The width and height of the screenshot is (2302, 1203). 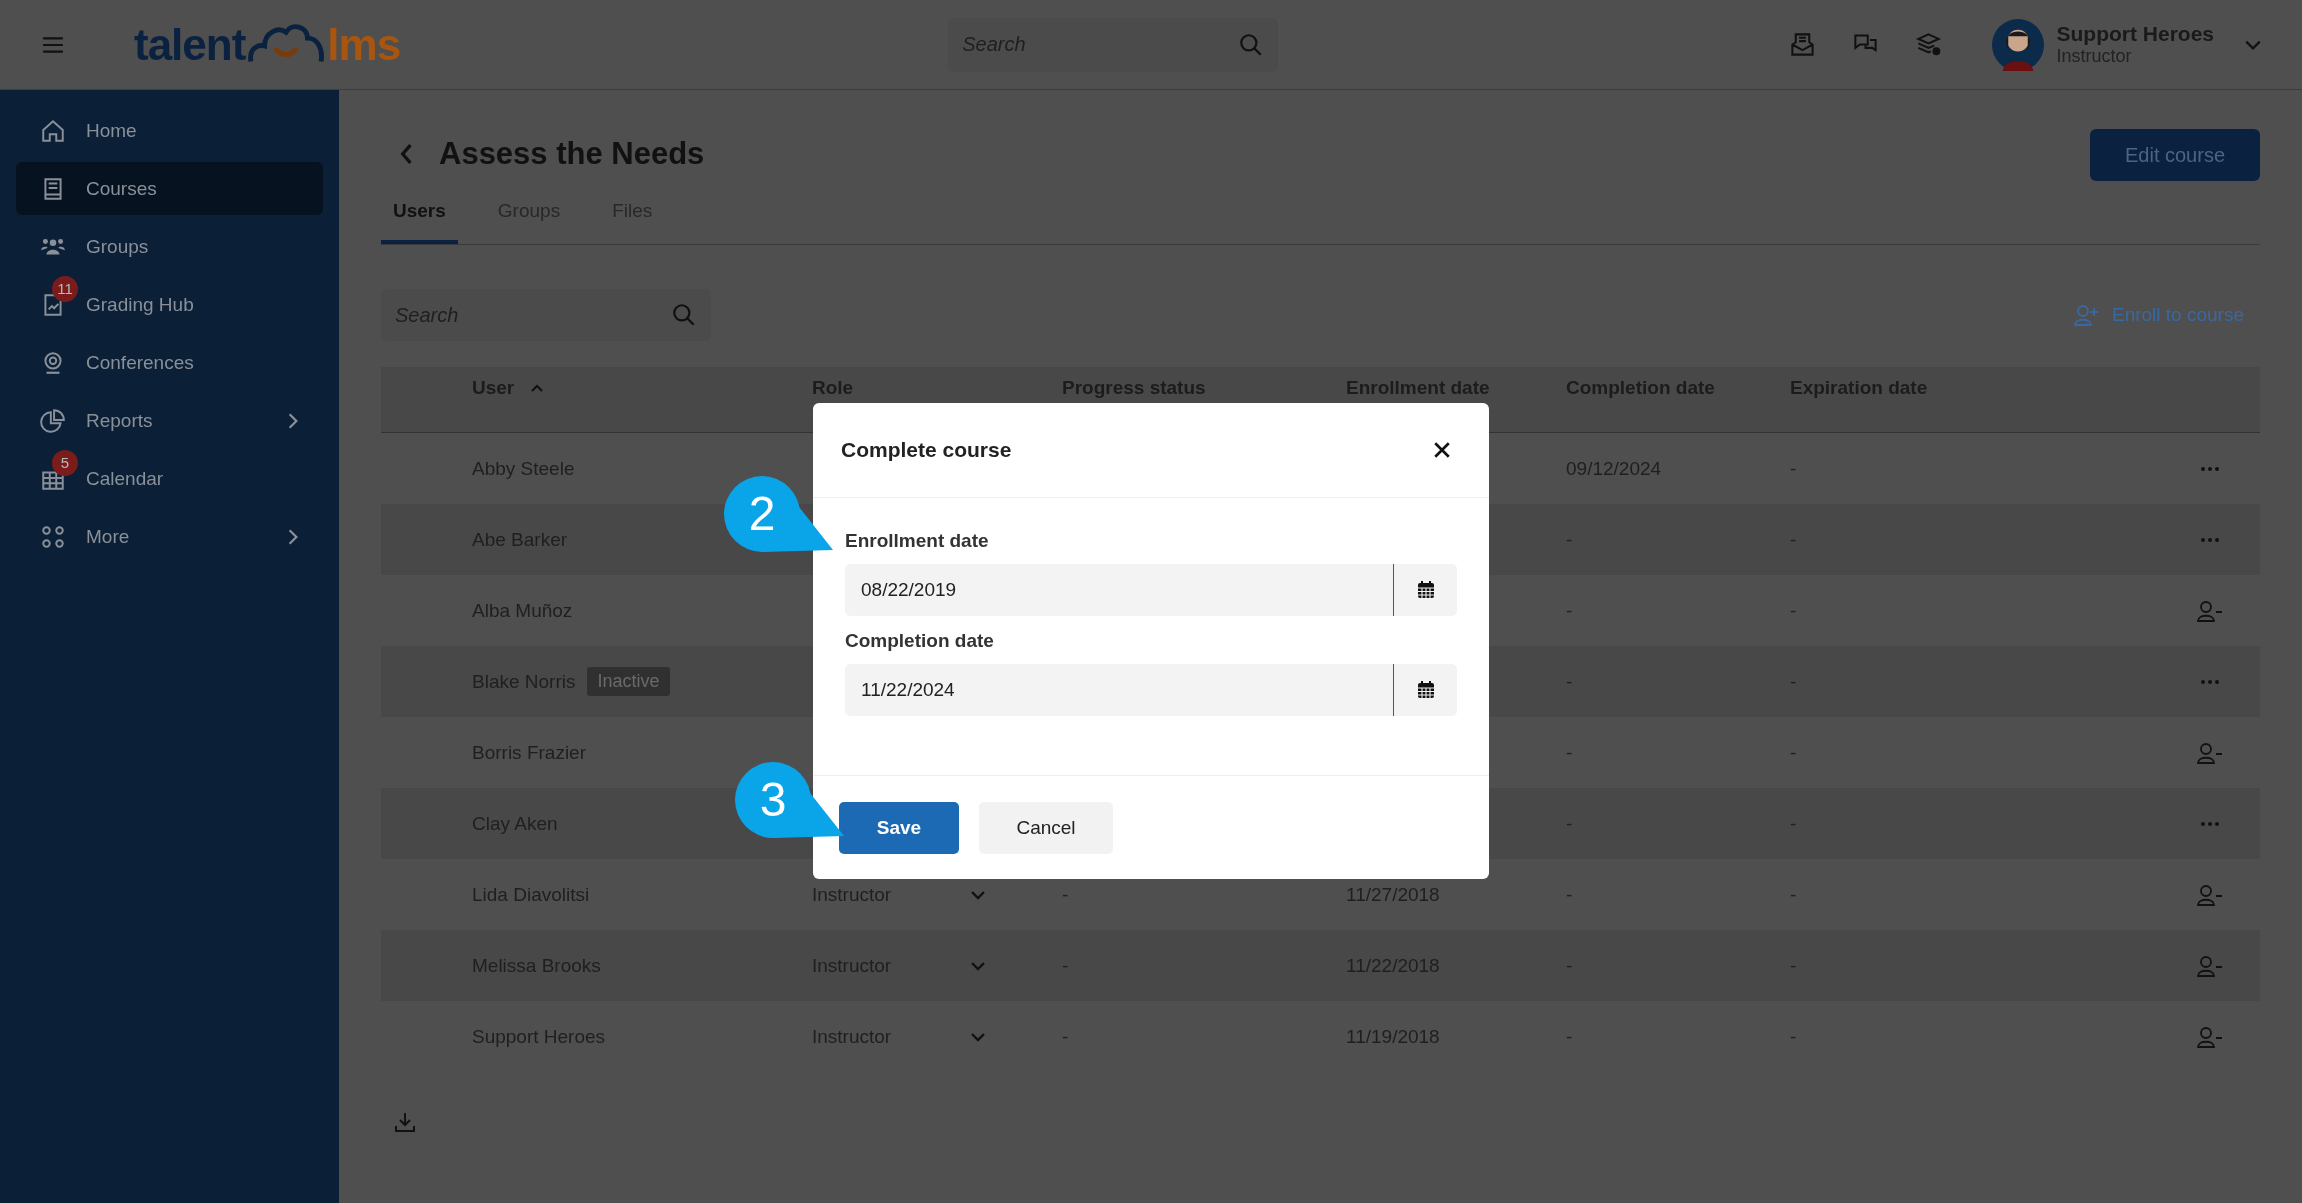 I want to click on status-badge: Inactive, so click(x=628, y=681).